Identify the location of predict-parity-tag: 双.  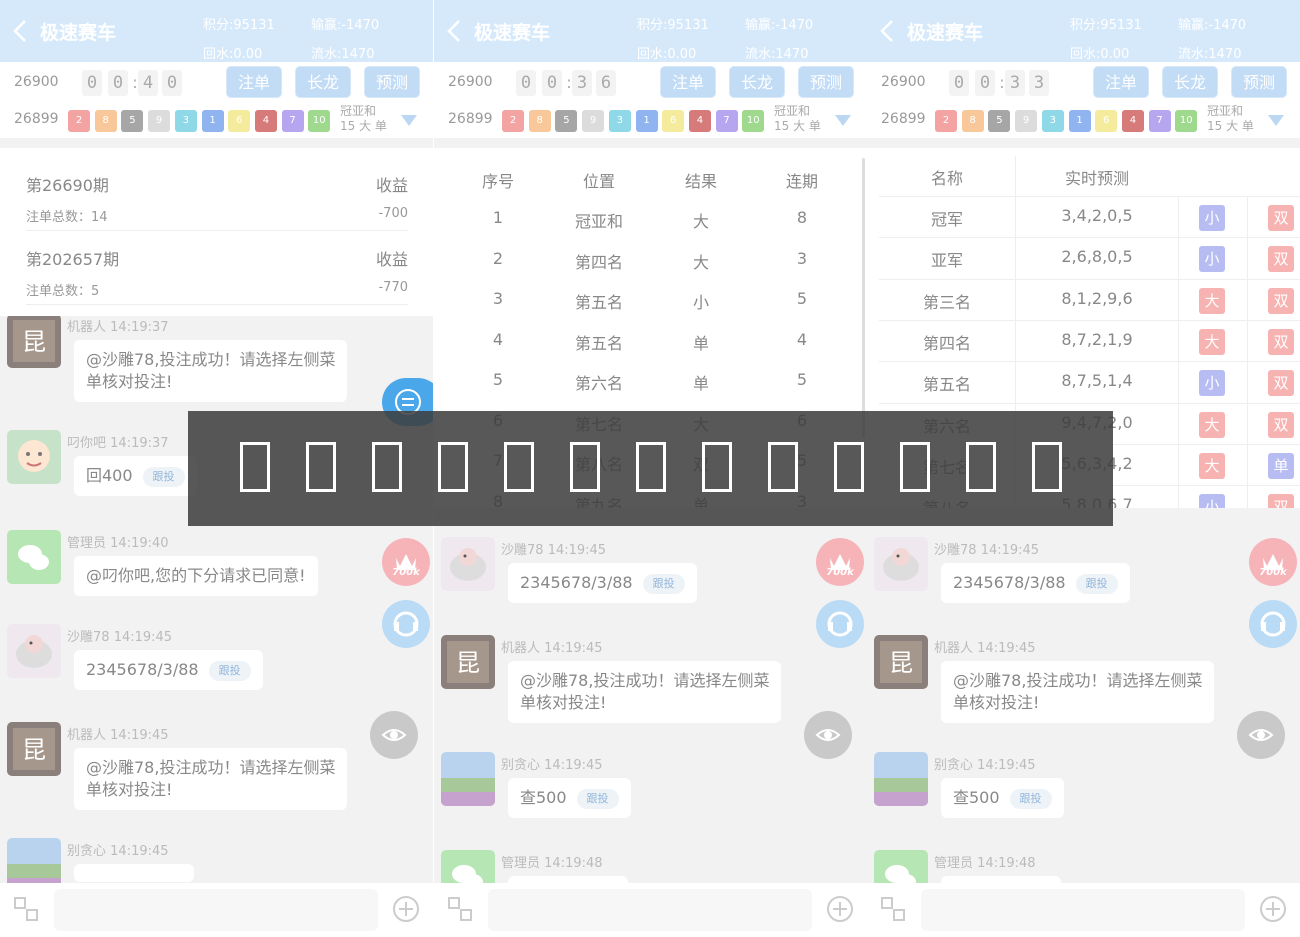
(1281, 424).